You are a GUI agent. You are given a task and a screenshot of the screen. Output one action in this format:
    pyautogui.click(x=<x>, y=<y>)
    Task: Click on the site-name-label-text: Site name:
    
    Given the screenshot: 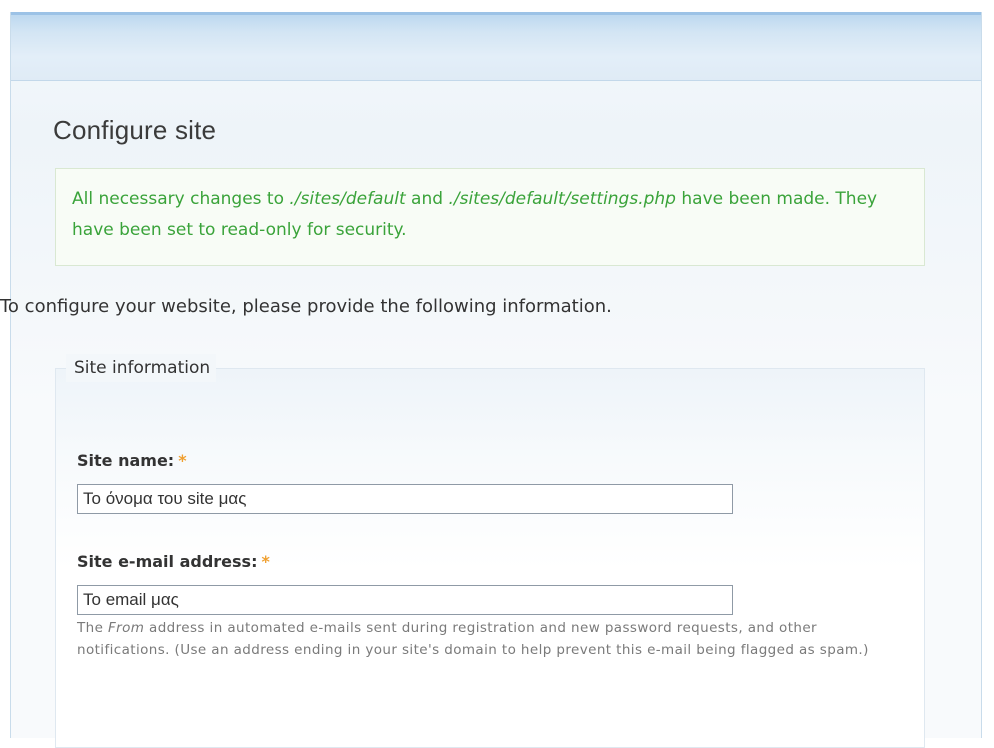 What is the action you would take?
    pyautogui.click(x=126, y=460)
    